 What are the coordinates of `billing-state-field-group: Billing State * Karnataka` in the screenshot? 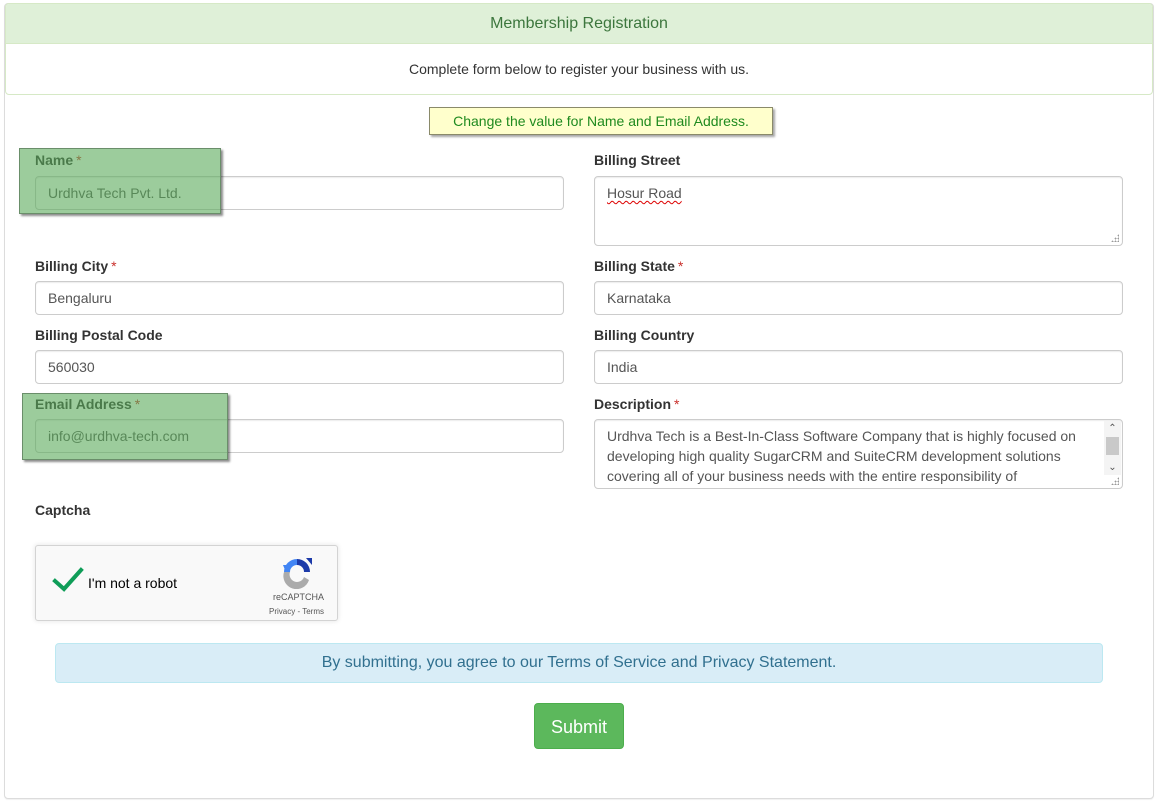 It's located at (858, 285).